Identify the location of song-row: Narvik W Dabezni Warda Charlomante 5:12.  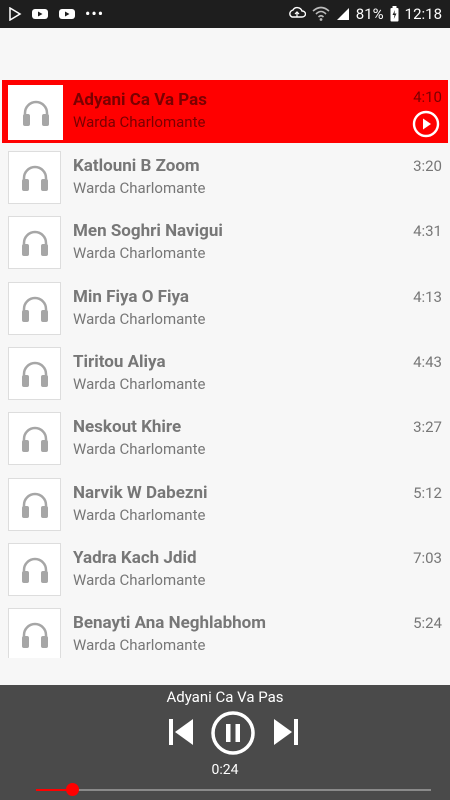
(225, 504).